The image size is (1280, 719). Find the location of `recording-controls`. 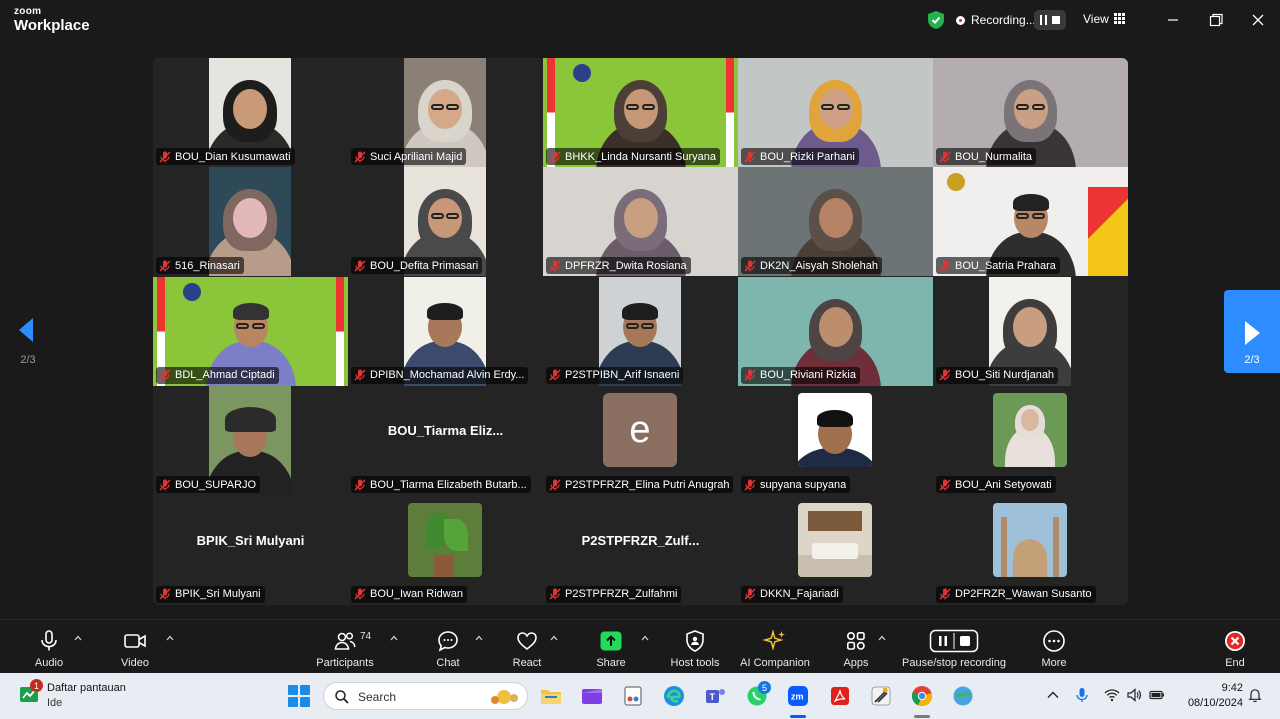

recording-controls is located at coordinates (1050, 20).